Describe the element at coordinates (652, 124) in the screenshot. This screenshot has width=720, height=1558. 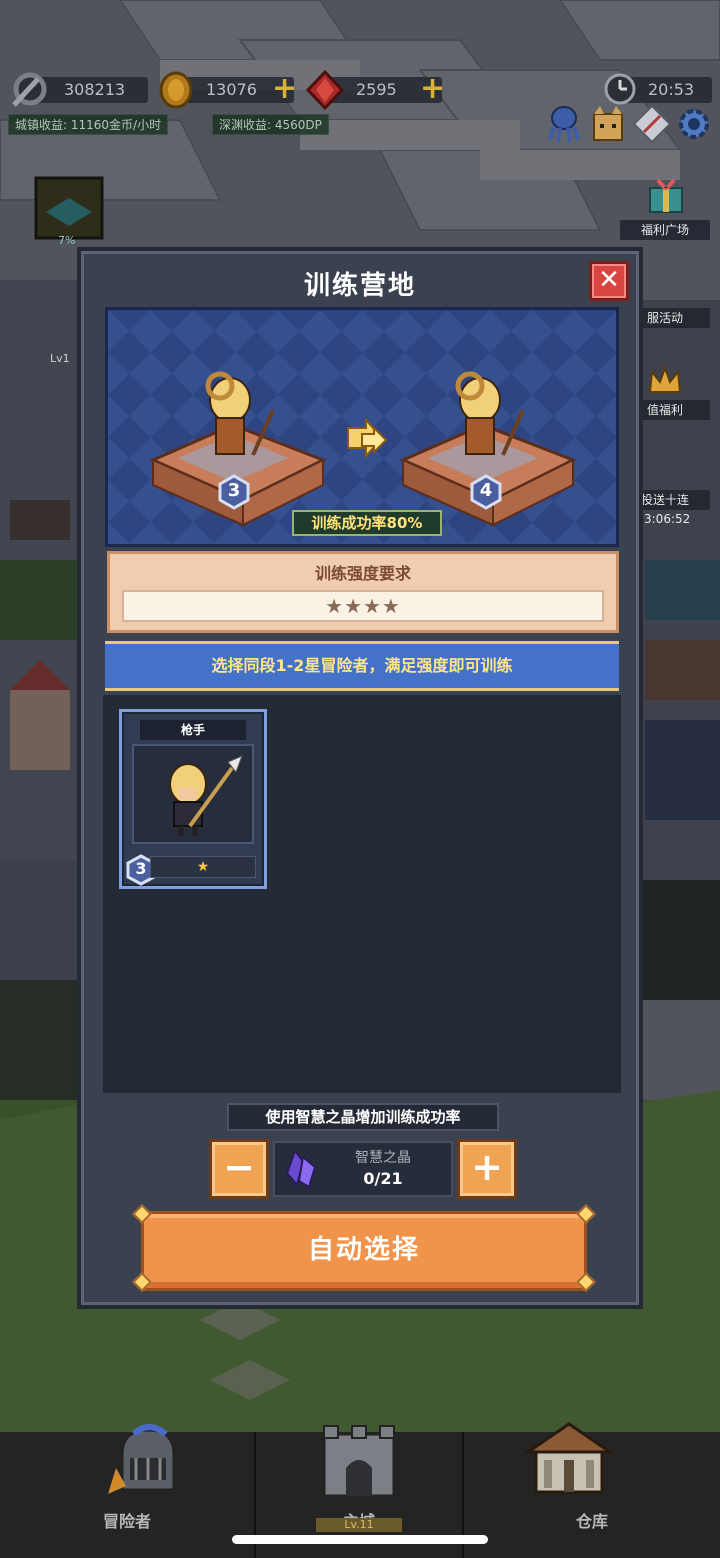
I see `compass-icon` at that location.